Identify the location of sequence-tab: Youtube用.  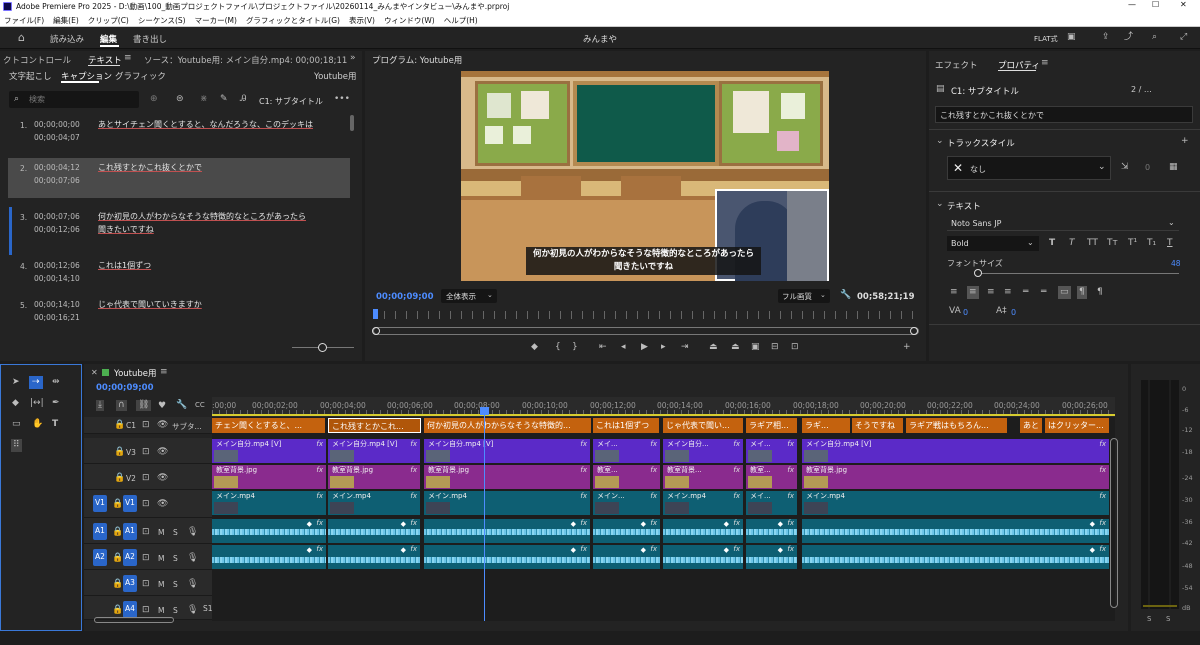
(135, 373).